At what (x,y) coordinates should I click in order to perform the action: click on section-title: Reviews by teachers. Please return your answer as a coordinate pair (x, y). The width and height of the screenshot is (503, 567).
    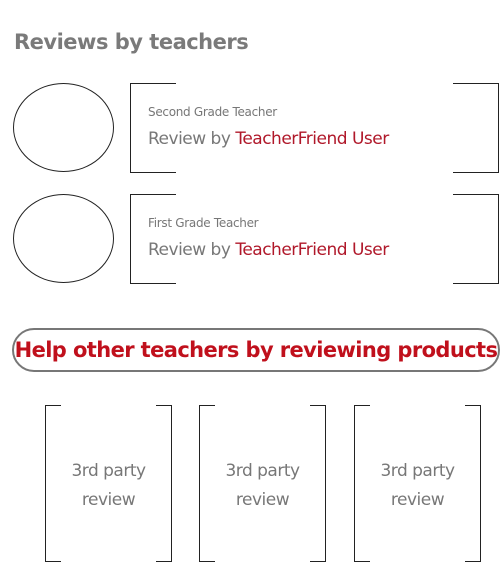
    Looking at the image, I should click on (131, 42).